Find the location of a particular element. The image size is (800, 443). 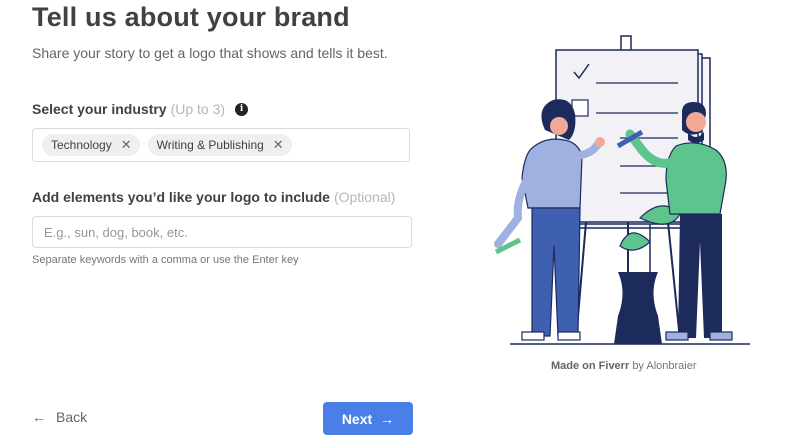

arrow-left-icon: ← is located at coordinates (39, 417).